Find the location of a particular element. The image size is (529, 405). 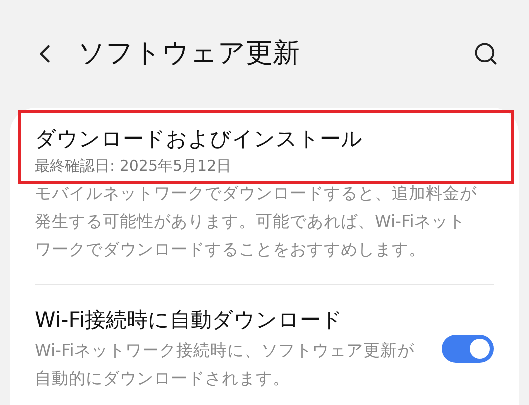

item-description: Wi-Fiネットワーク接続時に、ソフトウェア更新が自動的にダウンロードされます。 is located at coordinates (225, 365).